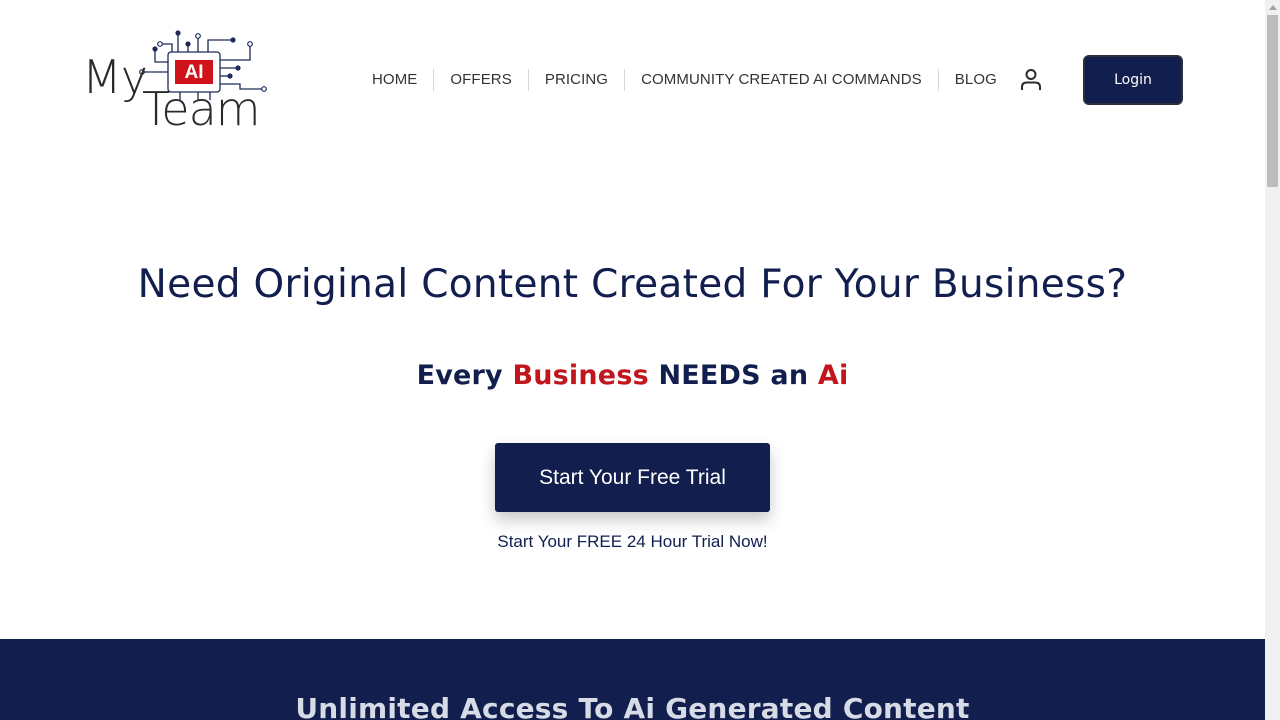 The image size is (1280, 720). I want to click on hero-subtitle: Every Business NEEDS an Ai, so click(632, 375).